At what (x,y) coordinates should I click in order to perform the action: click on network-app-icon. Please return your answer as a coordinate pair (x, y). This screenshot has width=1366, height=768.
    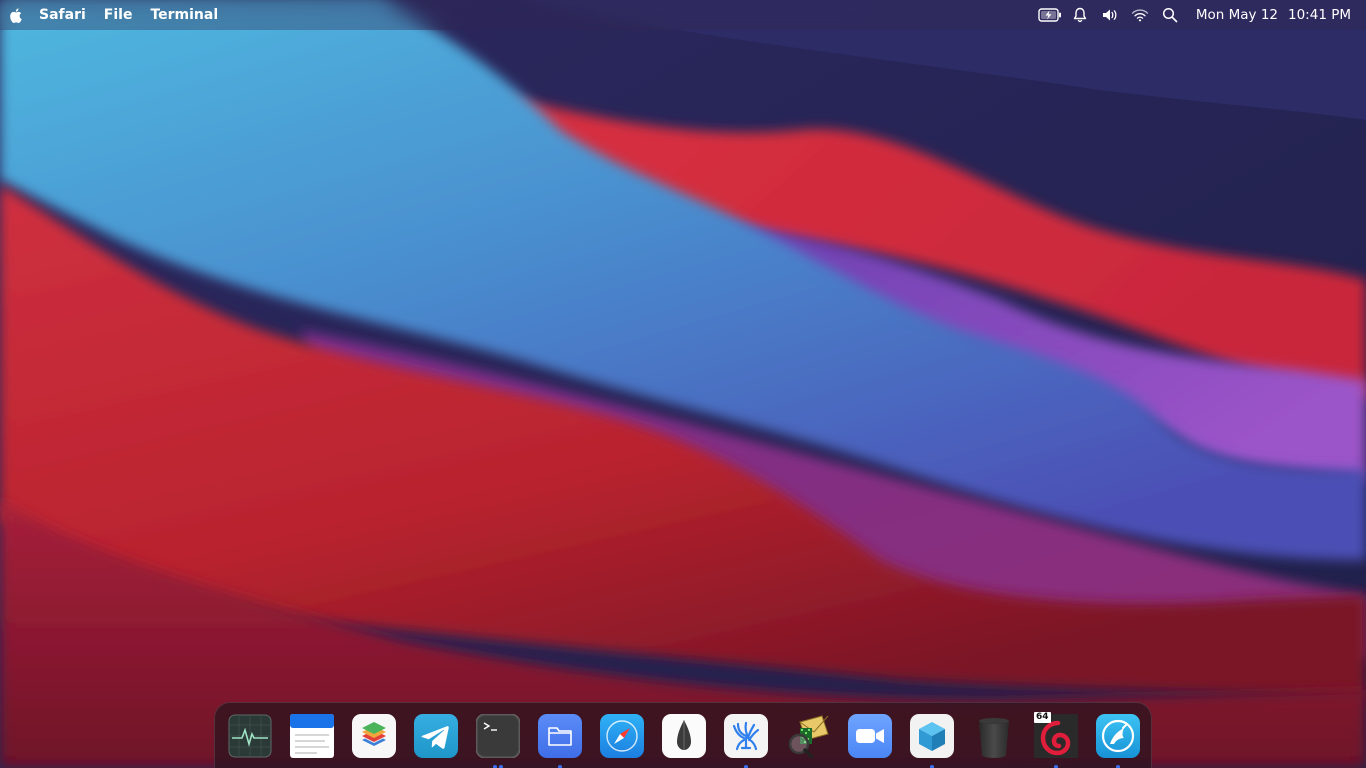
    Looking at the image, I should click on (1118, 736).